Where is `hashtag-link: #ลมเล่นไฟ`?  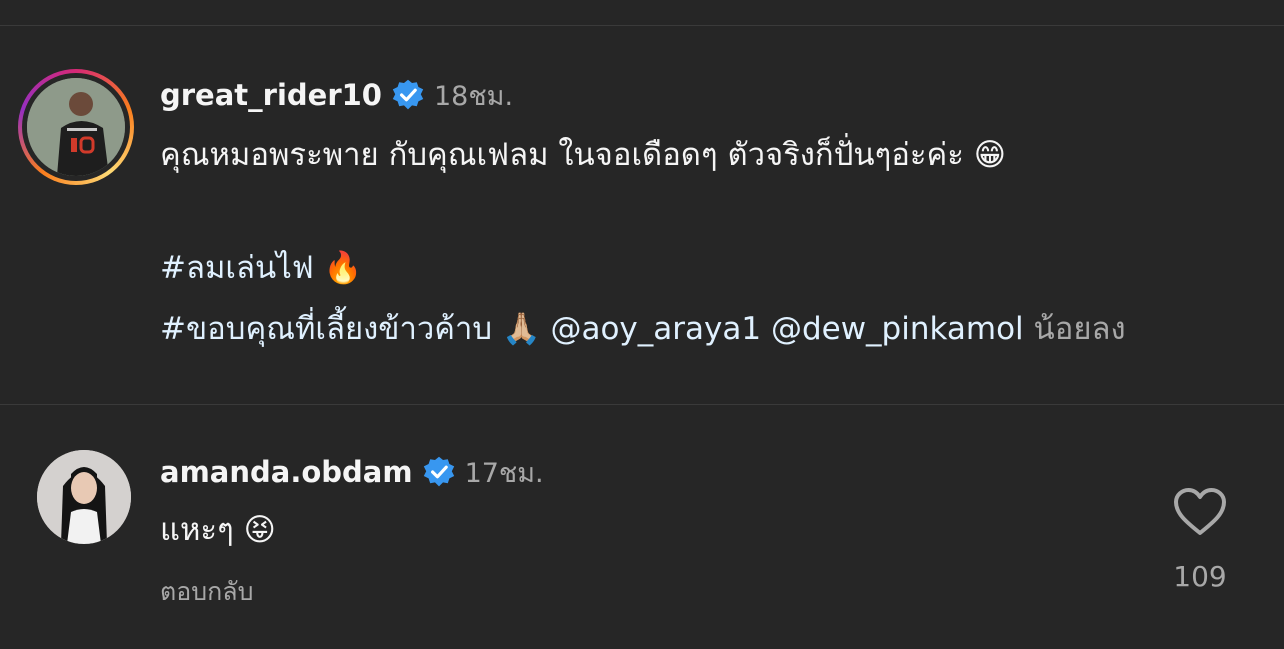 hashtag-link: #ลมเล่นไฟ is located at coordinates (237, 268).